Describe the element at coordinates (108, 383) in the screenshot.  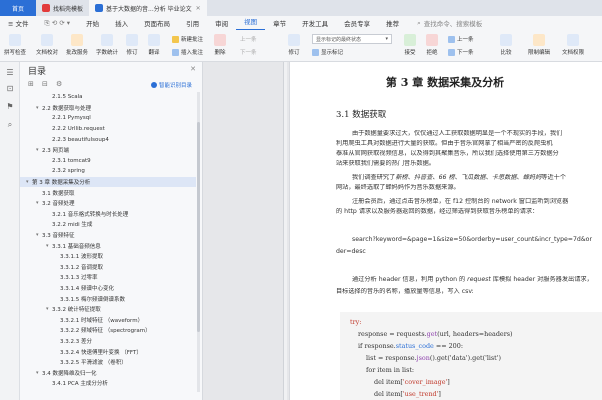
I see `toc-item: 3.4.1 PCA 主成分分析` at that location.